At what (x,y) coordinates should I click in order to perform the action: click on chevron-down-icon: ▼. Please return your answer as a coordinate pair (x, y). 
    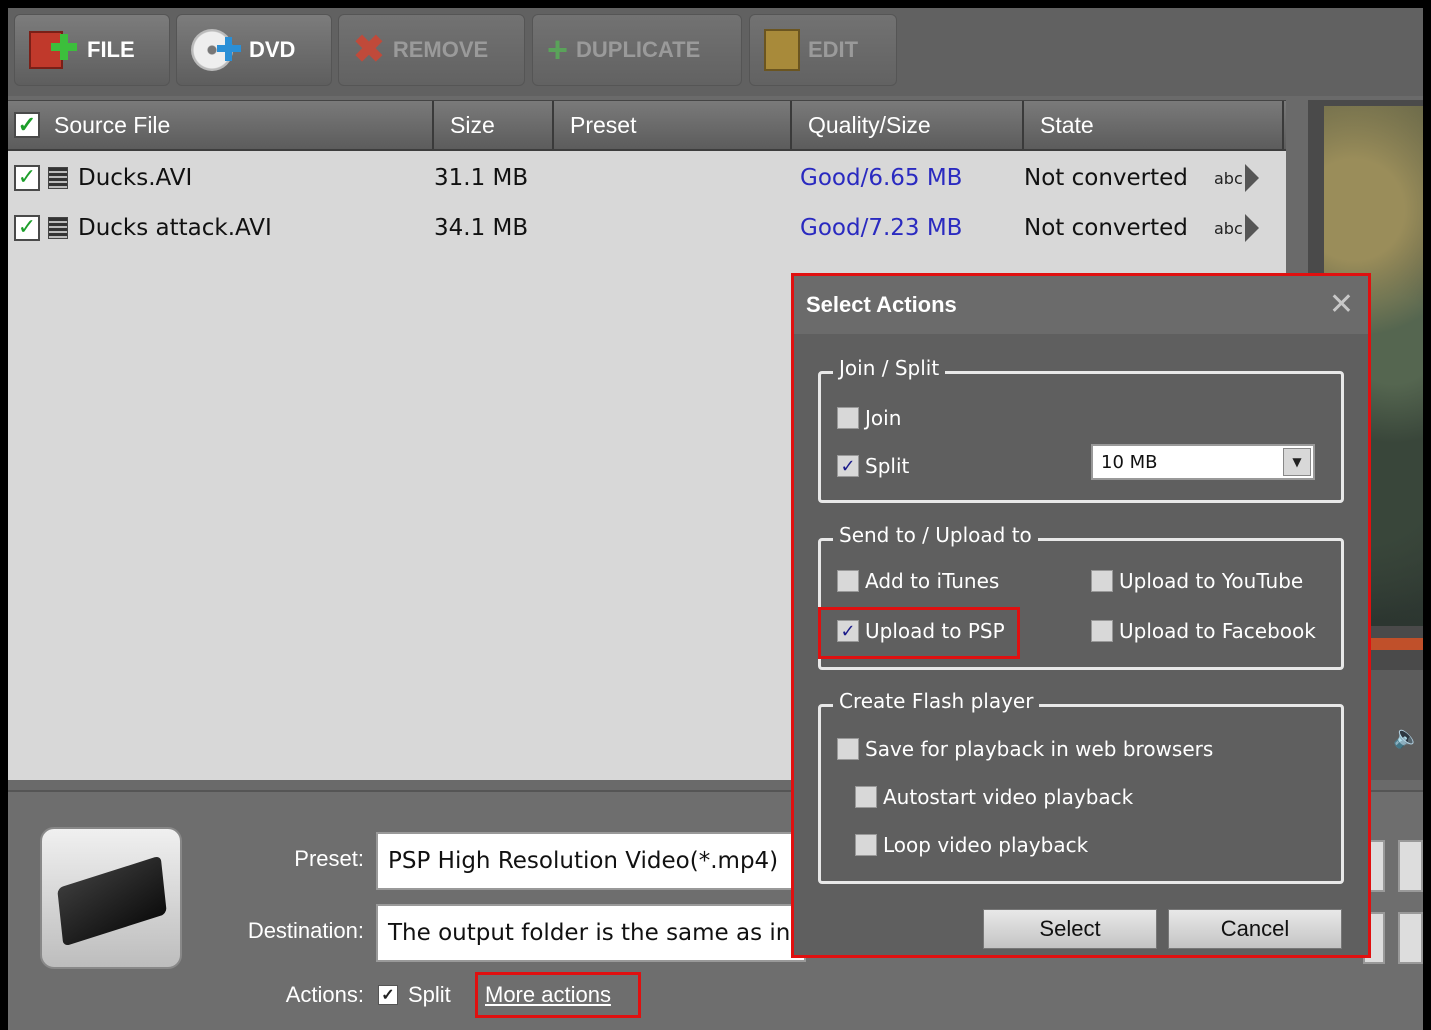
    Looking at the image, I should click on (1297, 462).